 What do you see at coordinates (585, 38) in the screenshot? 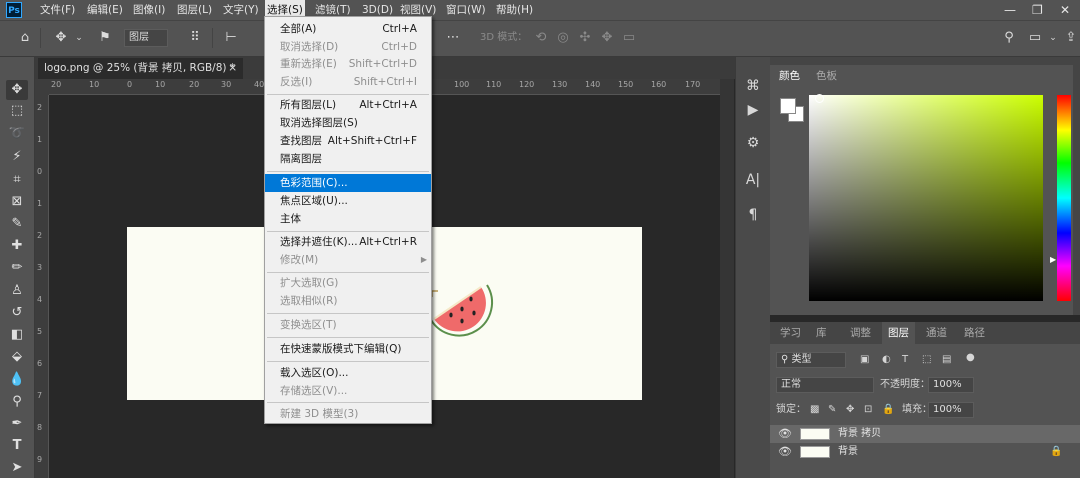
I see `3d-pan-icon: ✣` at bounding box center [585, 38].